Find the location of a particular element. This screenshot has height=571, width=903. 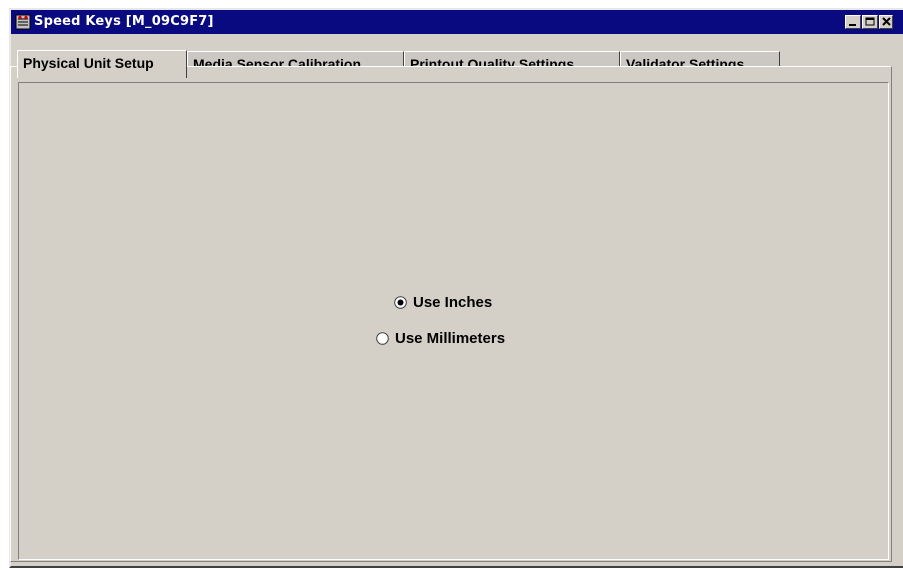

use-millimeters-label: Use Millimeters is located at coordinates (450, 338).